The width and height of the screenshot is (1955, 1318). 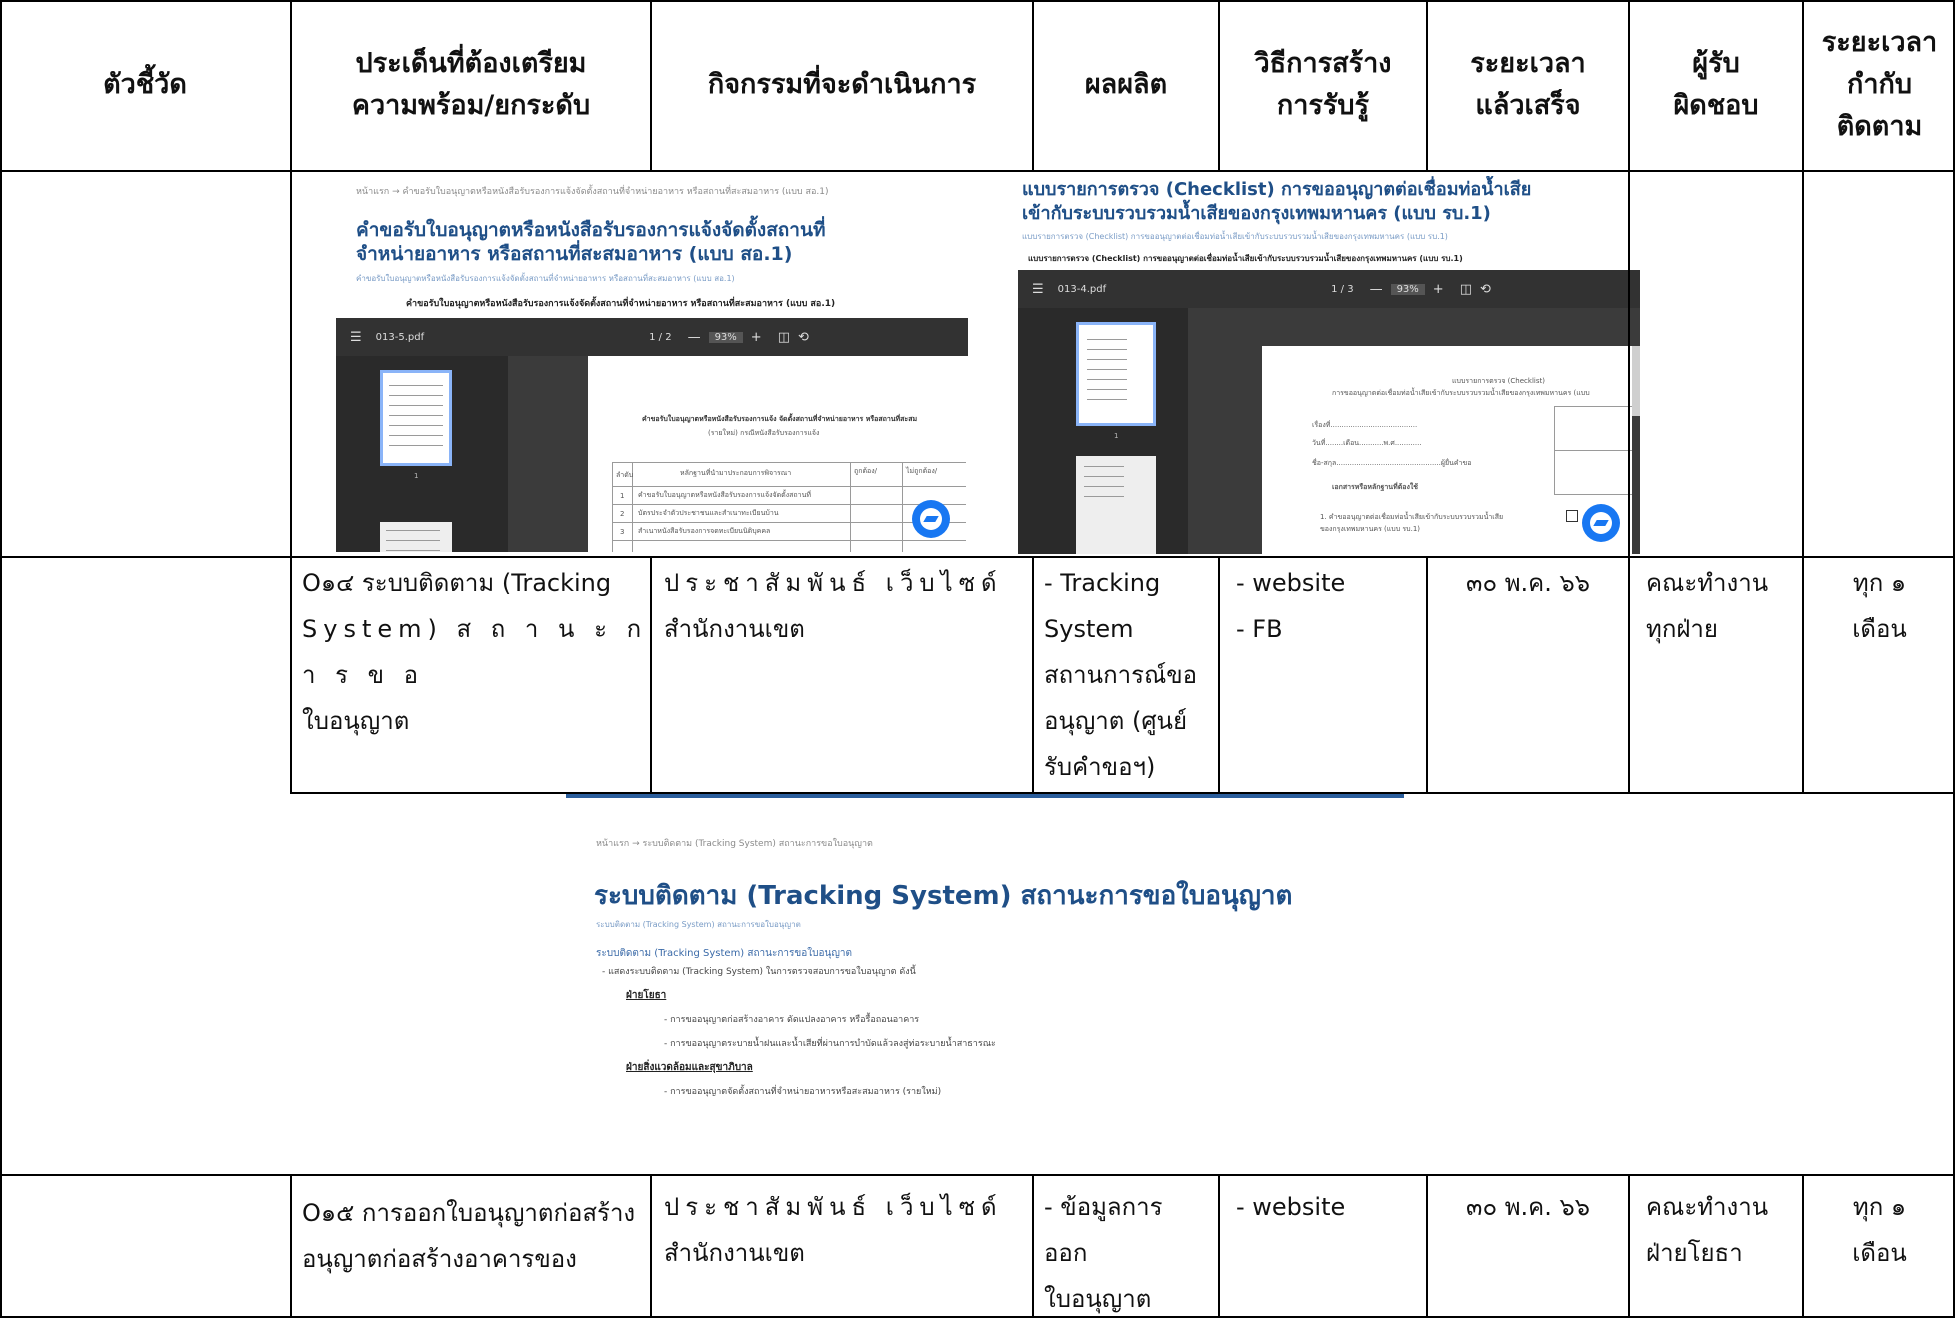 What do you see at coordinates (1707, 606) in the screenshot?
I see `row1-responsible: คณะทำงาน ทุกฝ่าย` at bounding box center [1707, 606].